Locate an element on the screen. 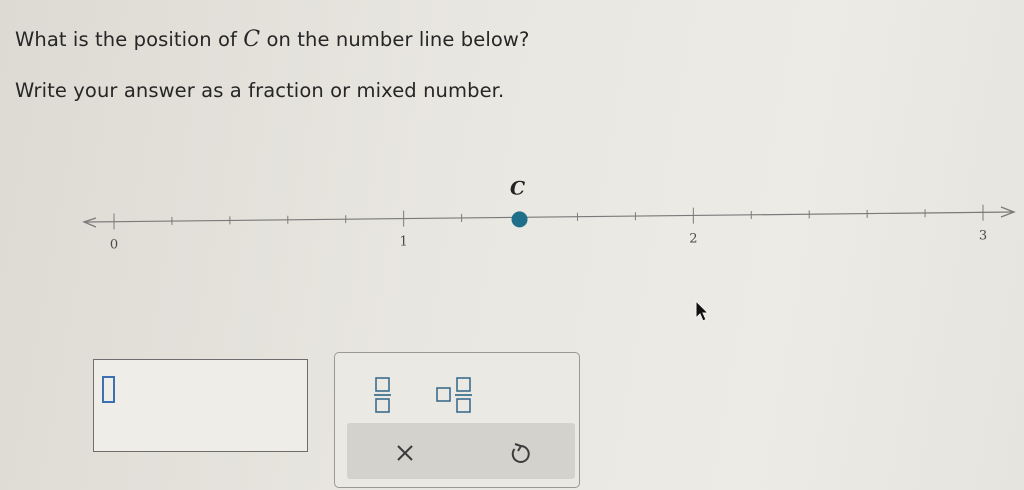  question-variable: C is located at coordinates (252, 39).